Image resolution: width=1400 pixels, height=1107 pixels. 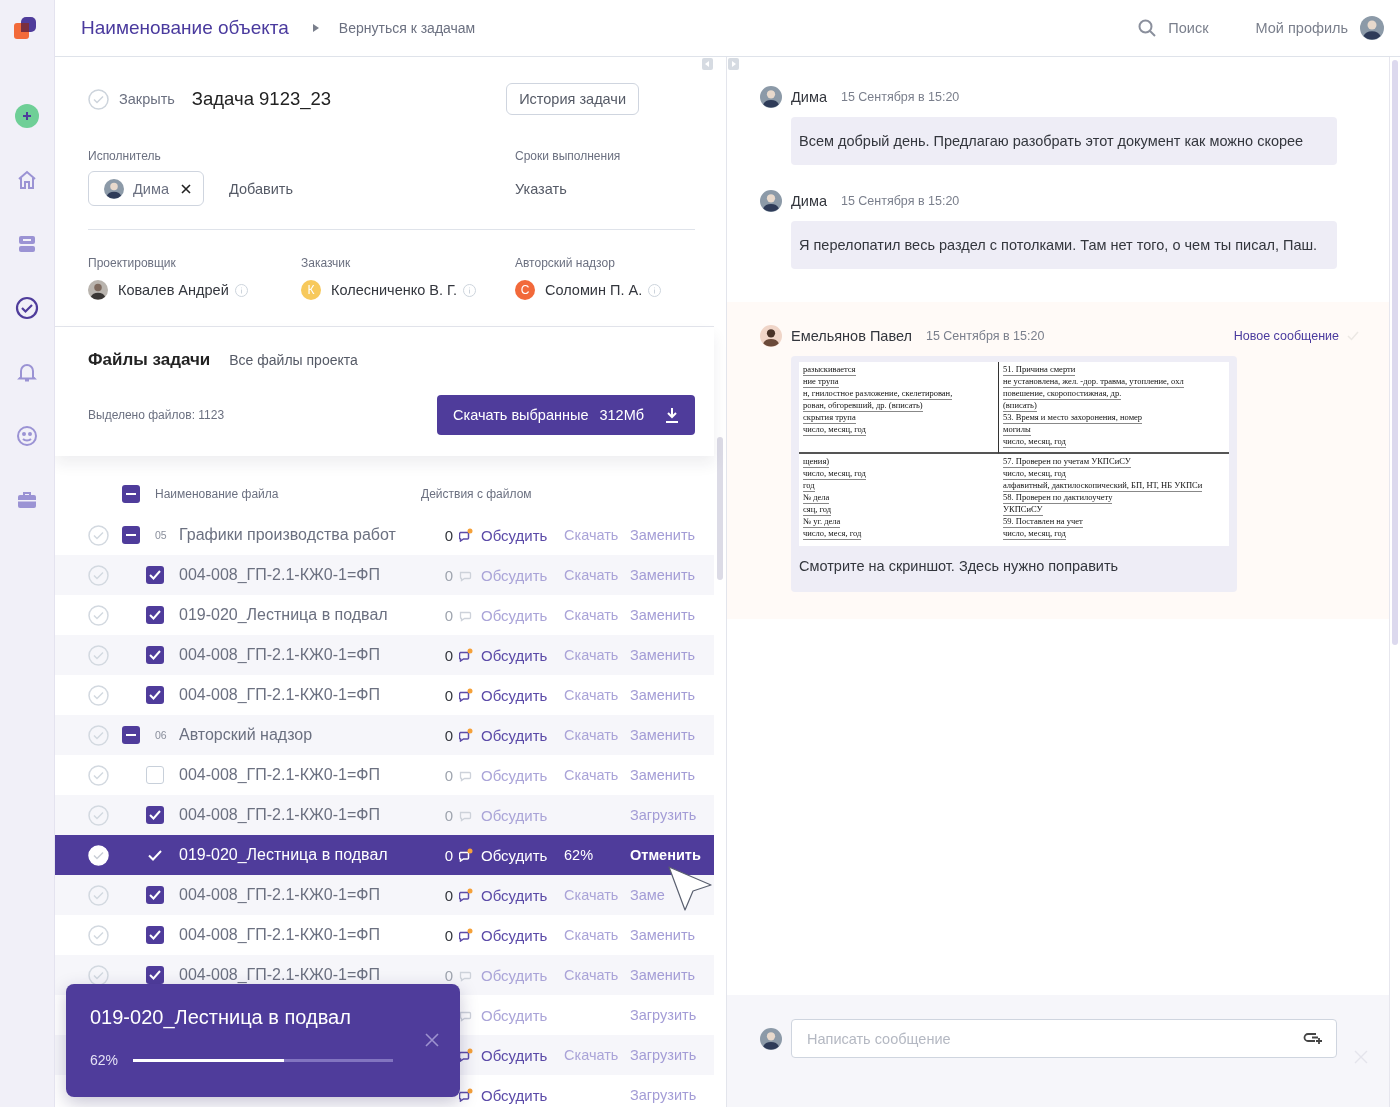 I want to click on document-text: повешение, скоропостижная, др., so click(x=1062, y=394).